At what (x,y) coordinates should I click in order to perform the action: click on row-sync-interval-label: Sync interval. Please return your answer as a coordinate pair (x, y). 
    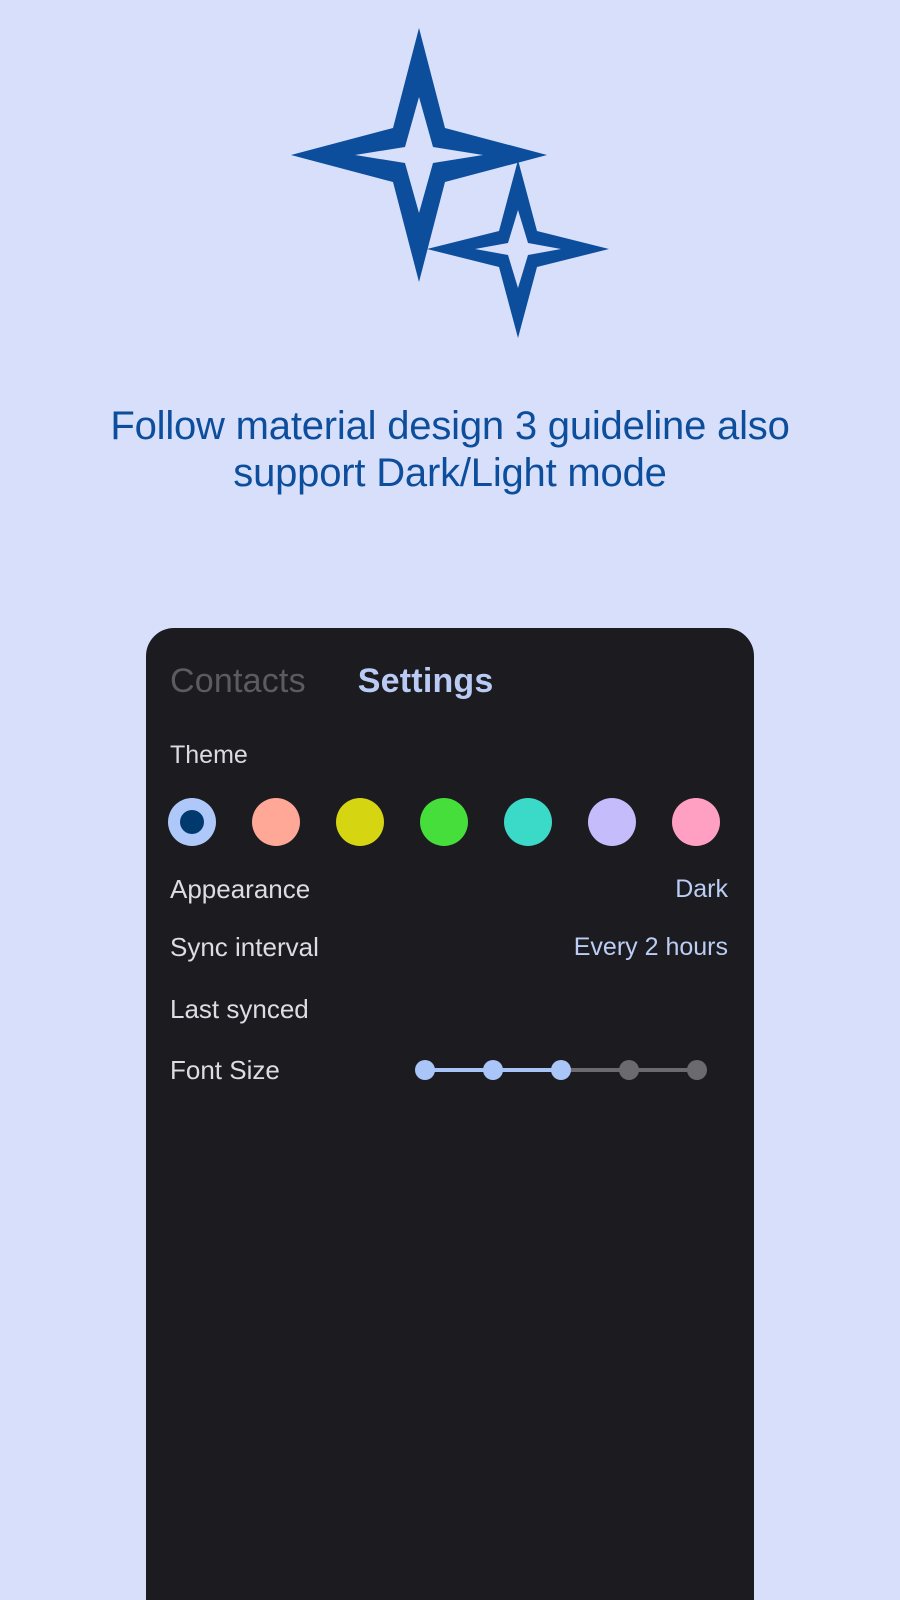
    Looking at the image, I should click on (244, 947).